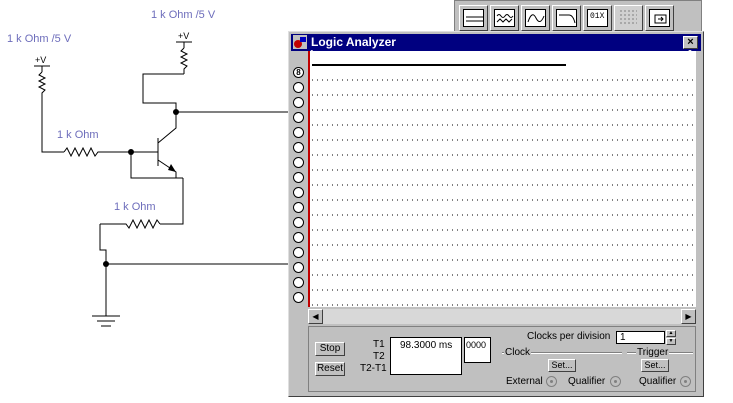 The height and width of the screenshot is (403, 733). Describe the element at coordinates (653, 352) in the screenshot. I see `trigger-group-label: Trigger` at that location.